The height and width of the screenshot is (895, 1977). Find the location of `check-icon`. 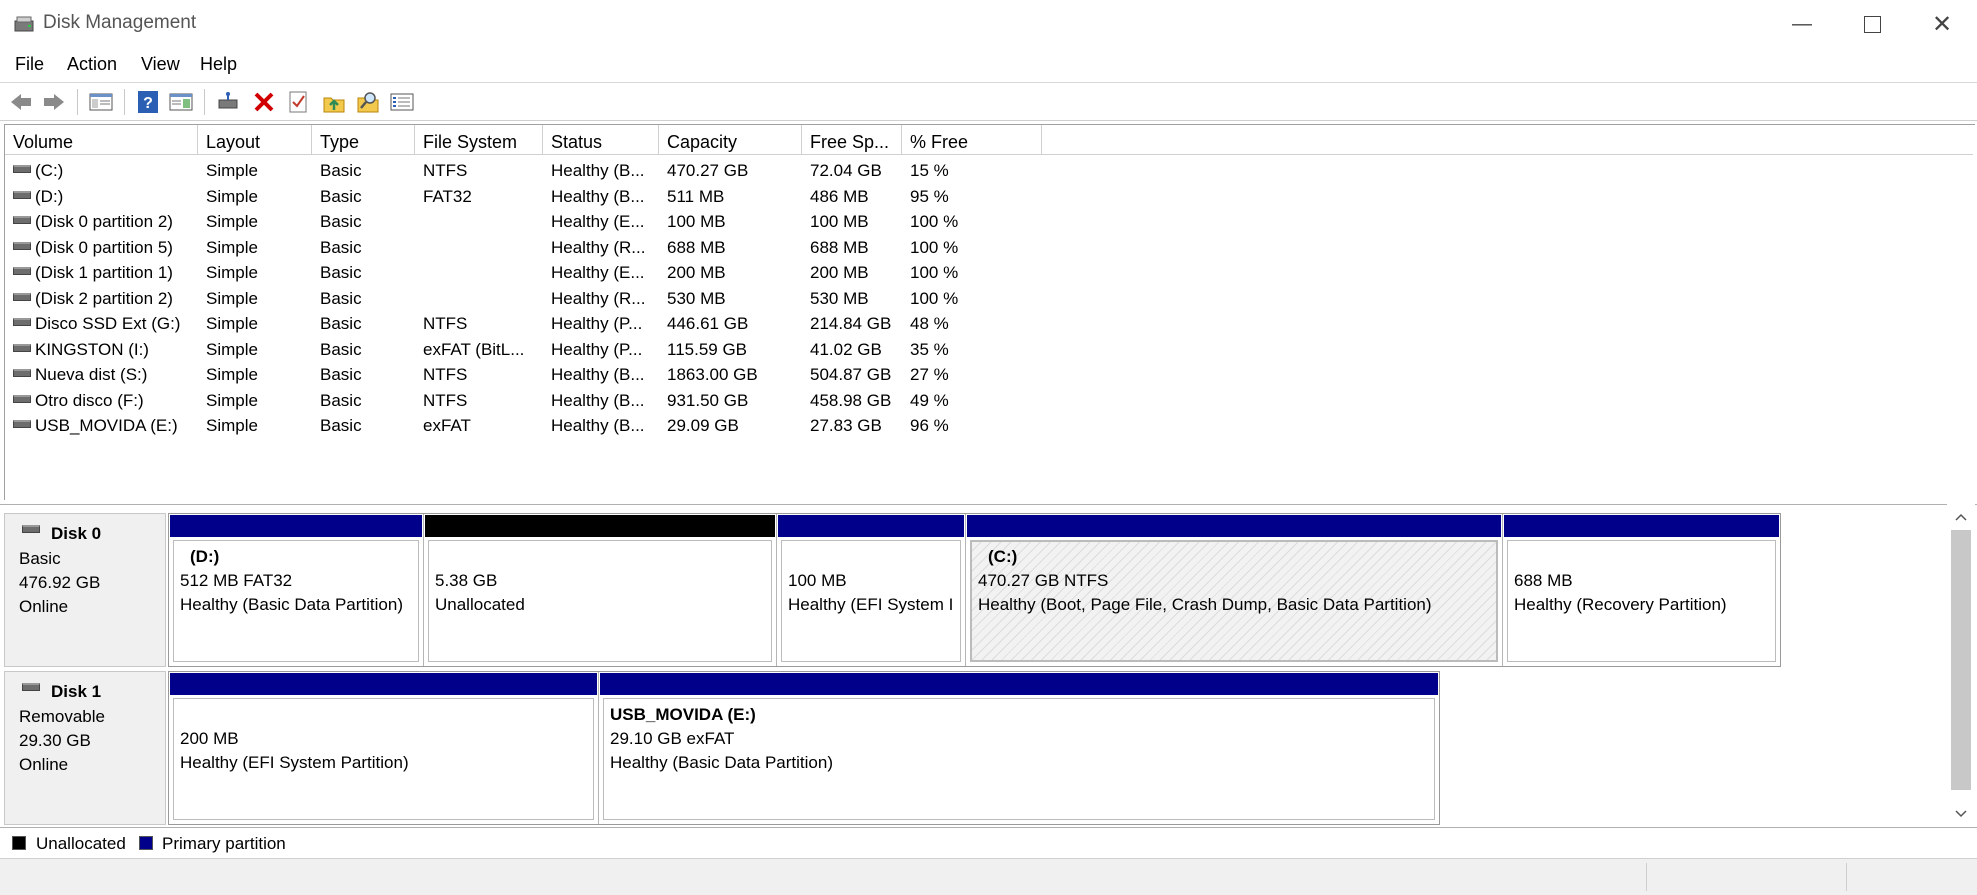

check-icon is located at coordinates (298, 102).